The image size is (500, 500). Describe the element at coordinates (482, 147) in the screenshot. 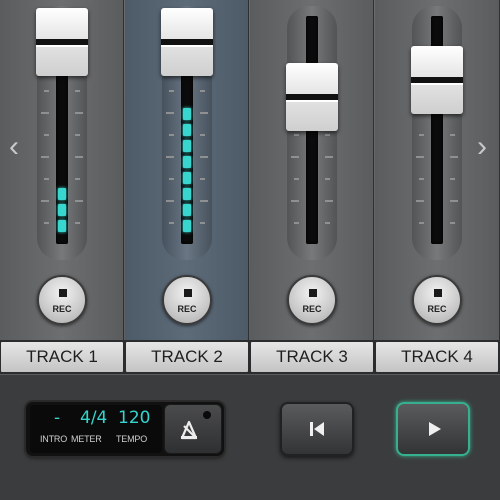

I see `next-page-arrow-icon: ›` at that location.